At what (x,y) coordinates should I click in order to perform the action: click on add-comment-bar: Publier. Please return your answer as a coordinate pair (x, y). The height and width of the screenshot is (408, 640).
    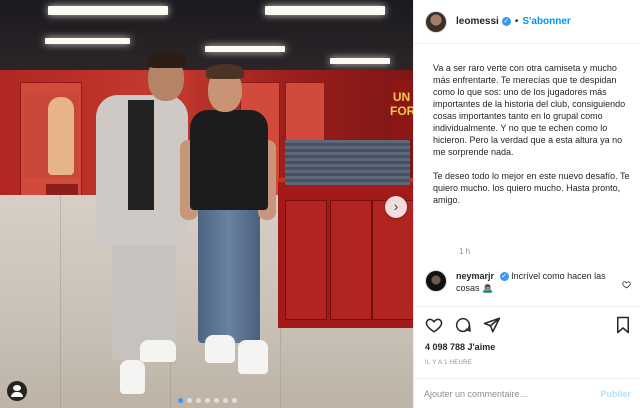
    Looking at the image, I should click on (527, 393).